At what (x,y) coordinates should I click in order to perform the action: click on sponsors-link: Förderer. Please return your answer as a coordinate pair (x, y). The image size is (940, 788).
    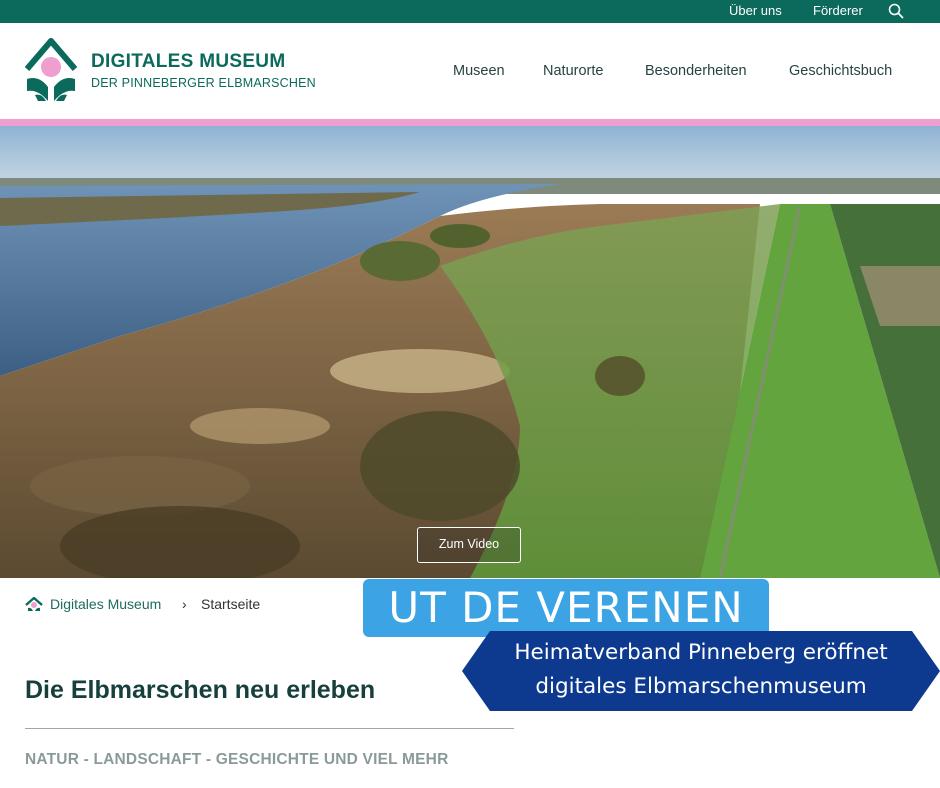
    Looking at the image, I should click on (838, 10).